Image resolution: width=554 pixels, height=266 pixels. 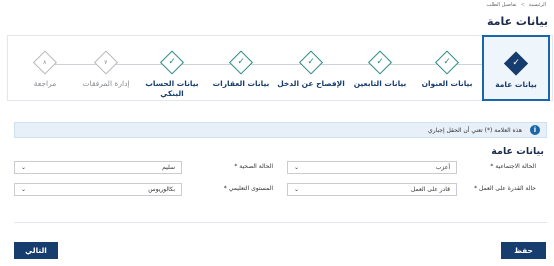 I want to click on marital-status-select: أعزب ⌄, so click(x=372, y=167).